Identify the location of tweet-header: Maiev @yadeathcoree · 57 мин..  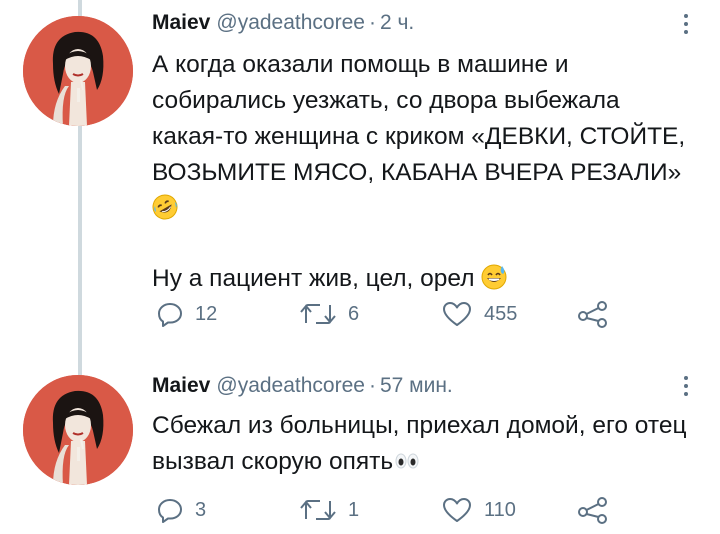
(424, 386).